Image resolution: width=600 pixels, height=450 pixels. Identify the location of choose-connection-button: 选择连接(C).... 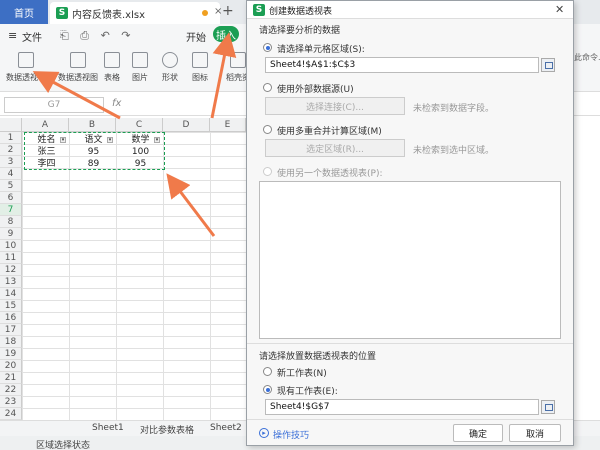
(335, 106).